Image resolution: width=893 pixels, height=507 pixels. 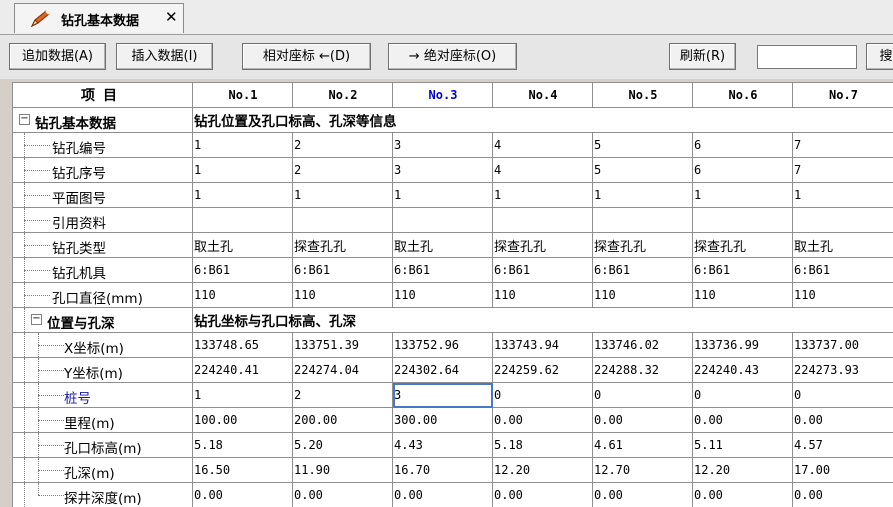 I want to click on table-cell: 133746.02, so click(x=642, y=345).